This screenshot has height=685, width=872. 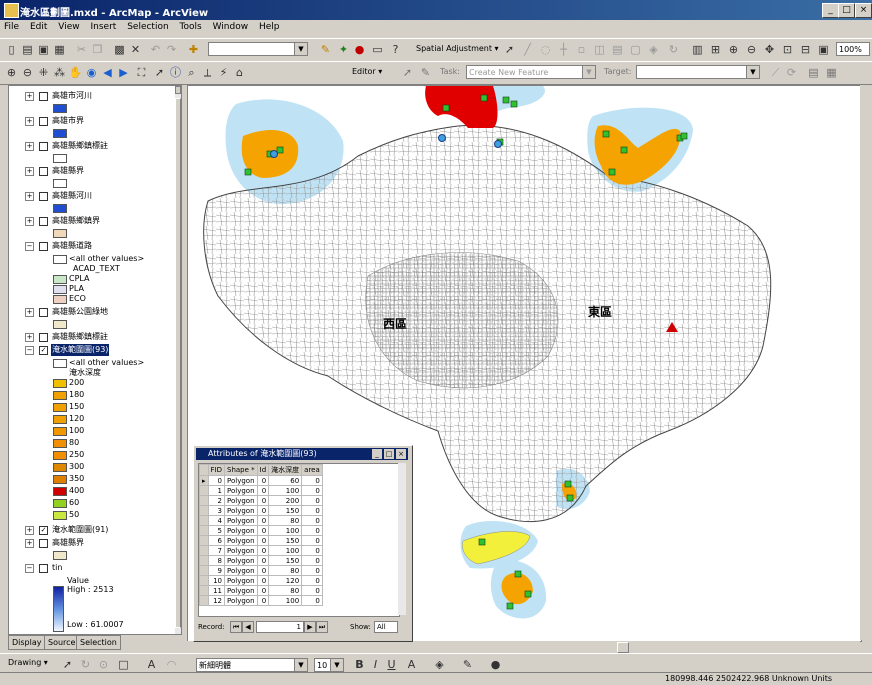 I want to click on toc-layer-row: + 高雄市河川, so click(x=91, y=96).